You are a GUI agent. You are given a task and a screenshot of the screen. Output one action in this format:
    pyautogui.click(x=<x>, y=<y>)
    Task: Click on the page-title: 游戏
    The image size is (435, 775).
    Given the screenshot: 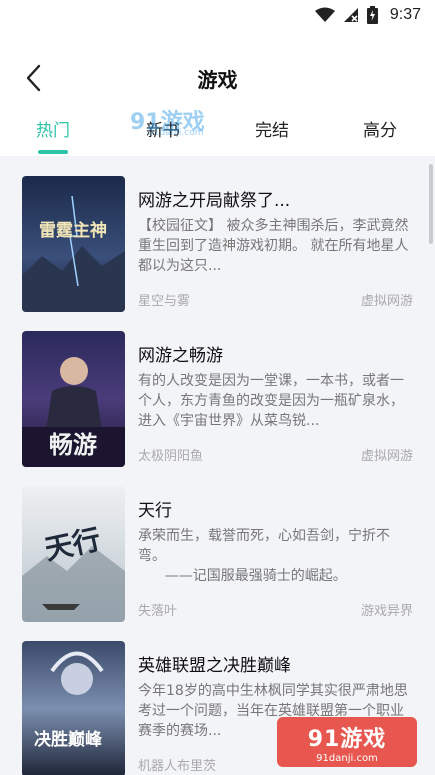 What is the action you would take?
    pyautogui.click(x=217, y=80)
    